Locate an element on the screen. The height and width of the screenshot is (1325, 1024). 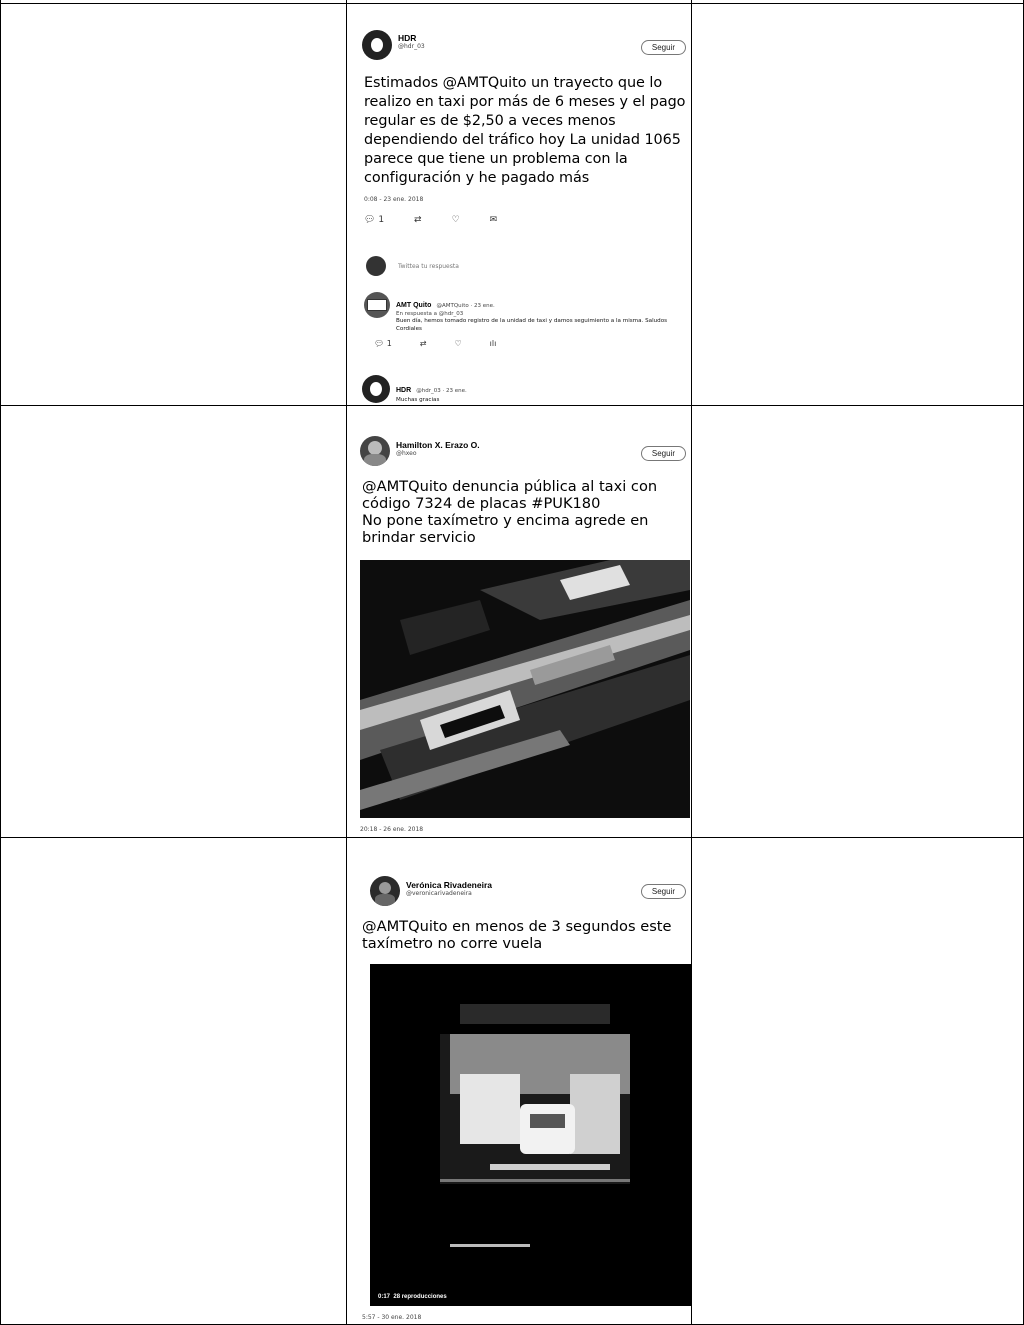
reply-author: HDR is located at coordinates (403, 390).